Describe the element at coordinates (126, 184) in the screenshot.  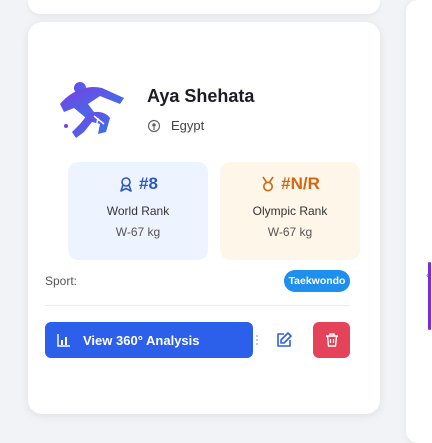
I see `ribbon-icon` at that location.